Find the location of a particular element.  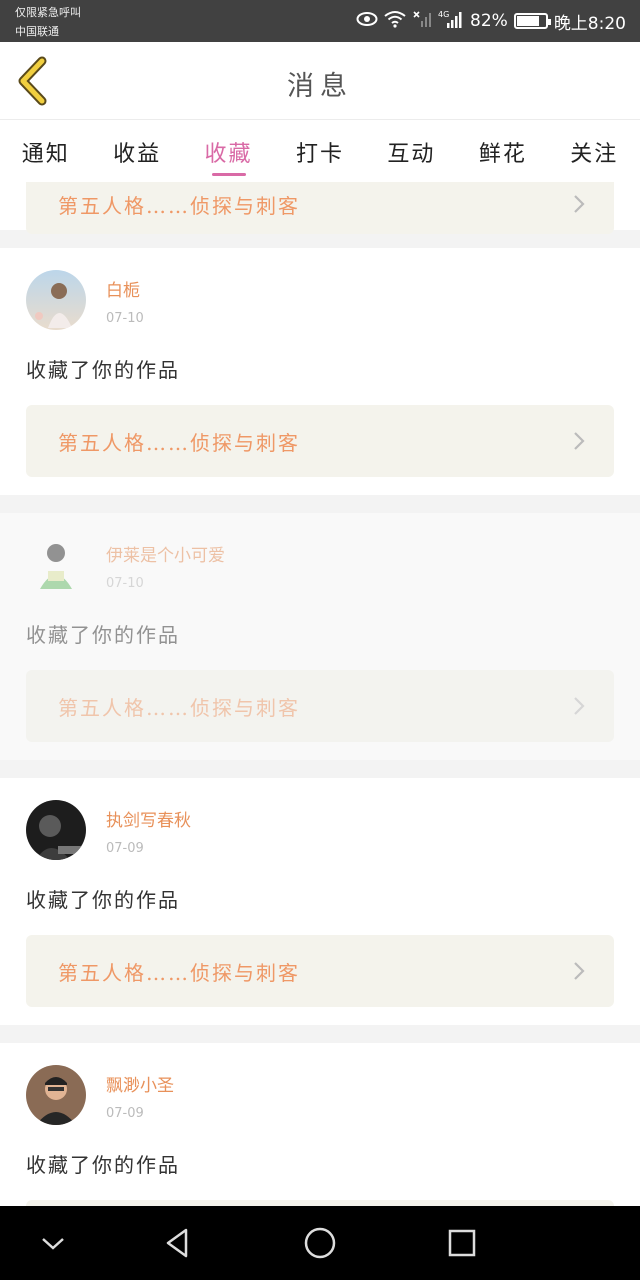

home-nav-button is located at coordinates (320, 1243).